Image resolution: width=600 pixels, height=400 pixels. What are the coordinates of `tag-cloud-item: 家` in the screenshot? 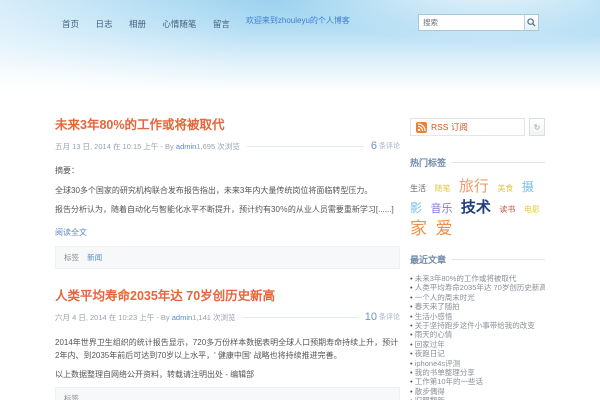 It's located at (418, 228).